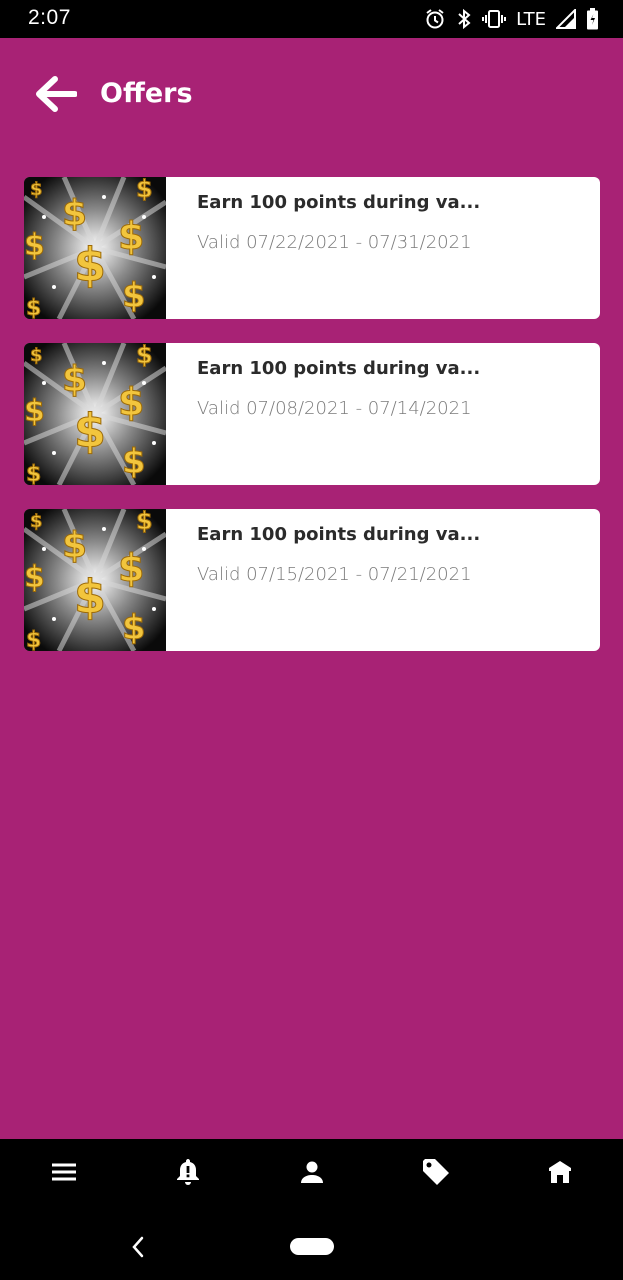  Describe the element at coordinates (311, 19) in the screenshot. I see `status-bar: 2:07 LTE` at that location.